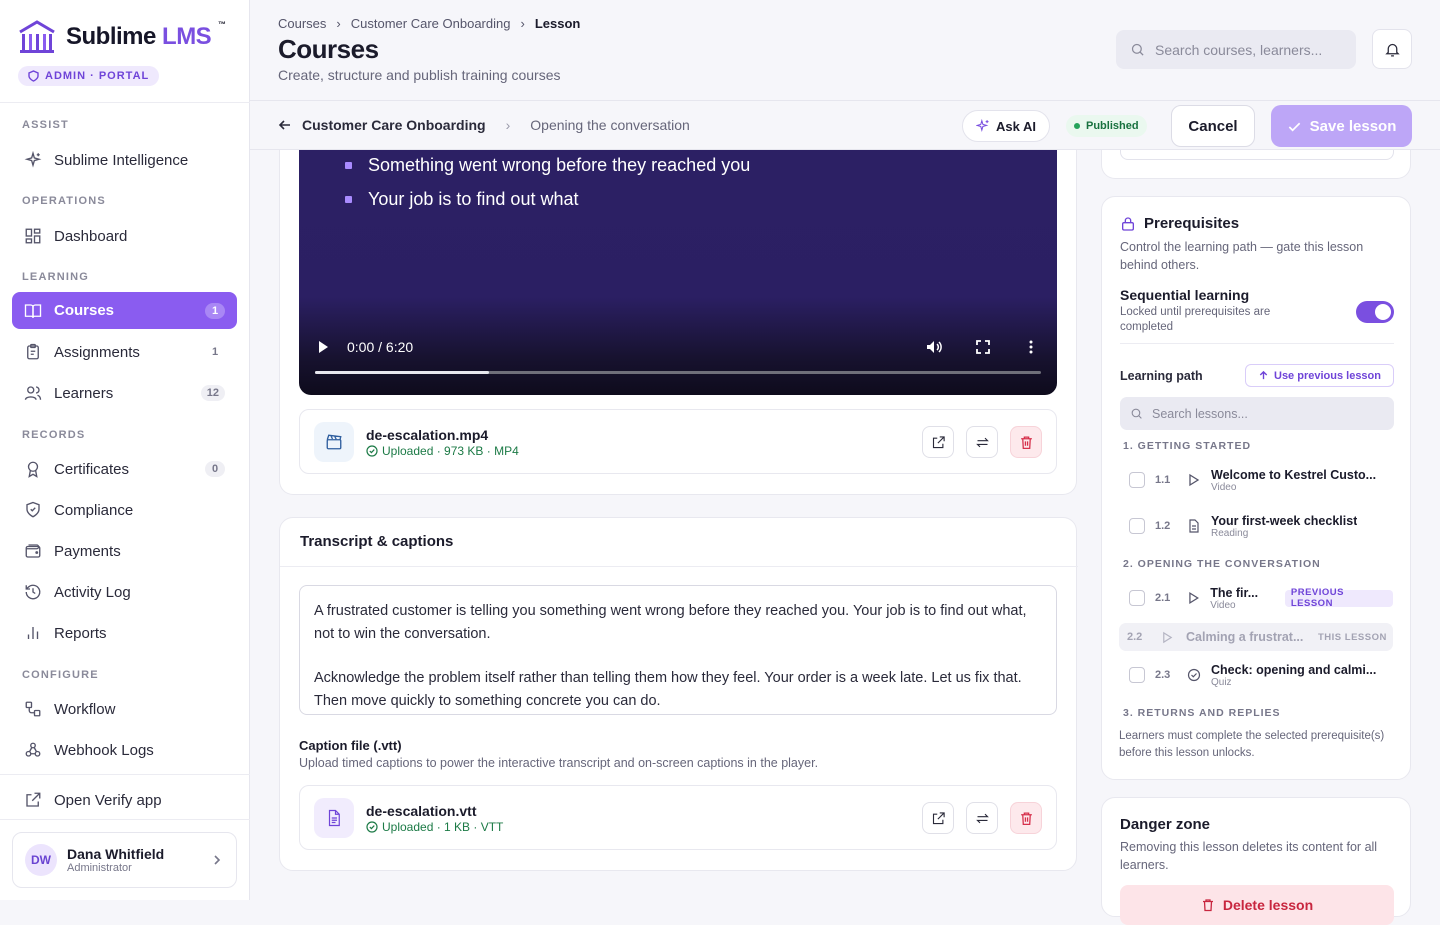 The image size is (1440, 925). Describe the element at coordinates (1006, 126) in the screenshot. I see `ask-ai-button: Ask AI` at that location.